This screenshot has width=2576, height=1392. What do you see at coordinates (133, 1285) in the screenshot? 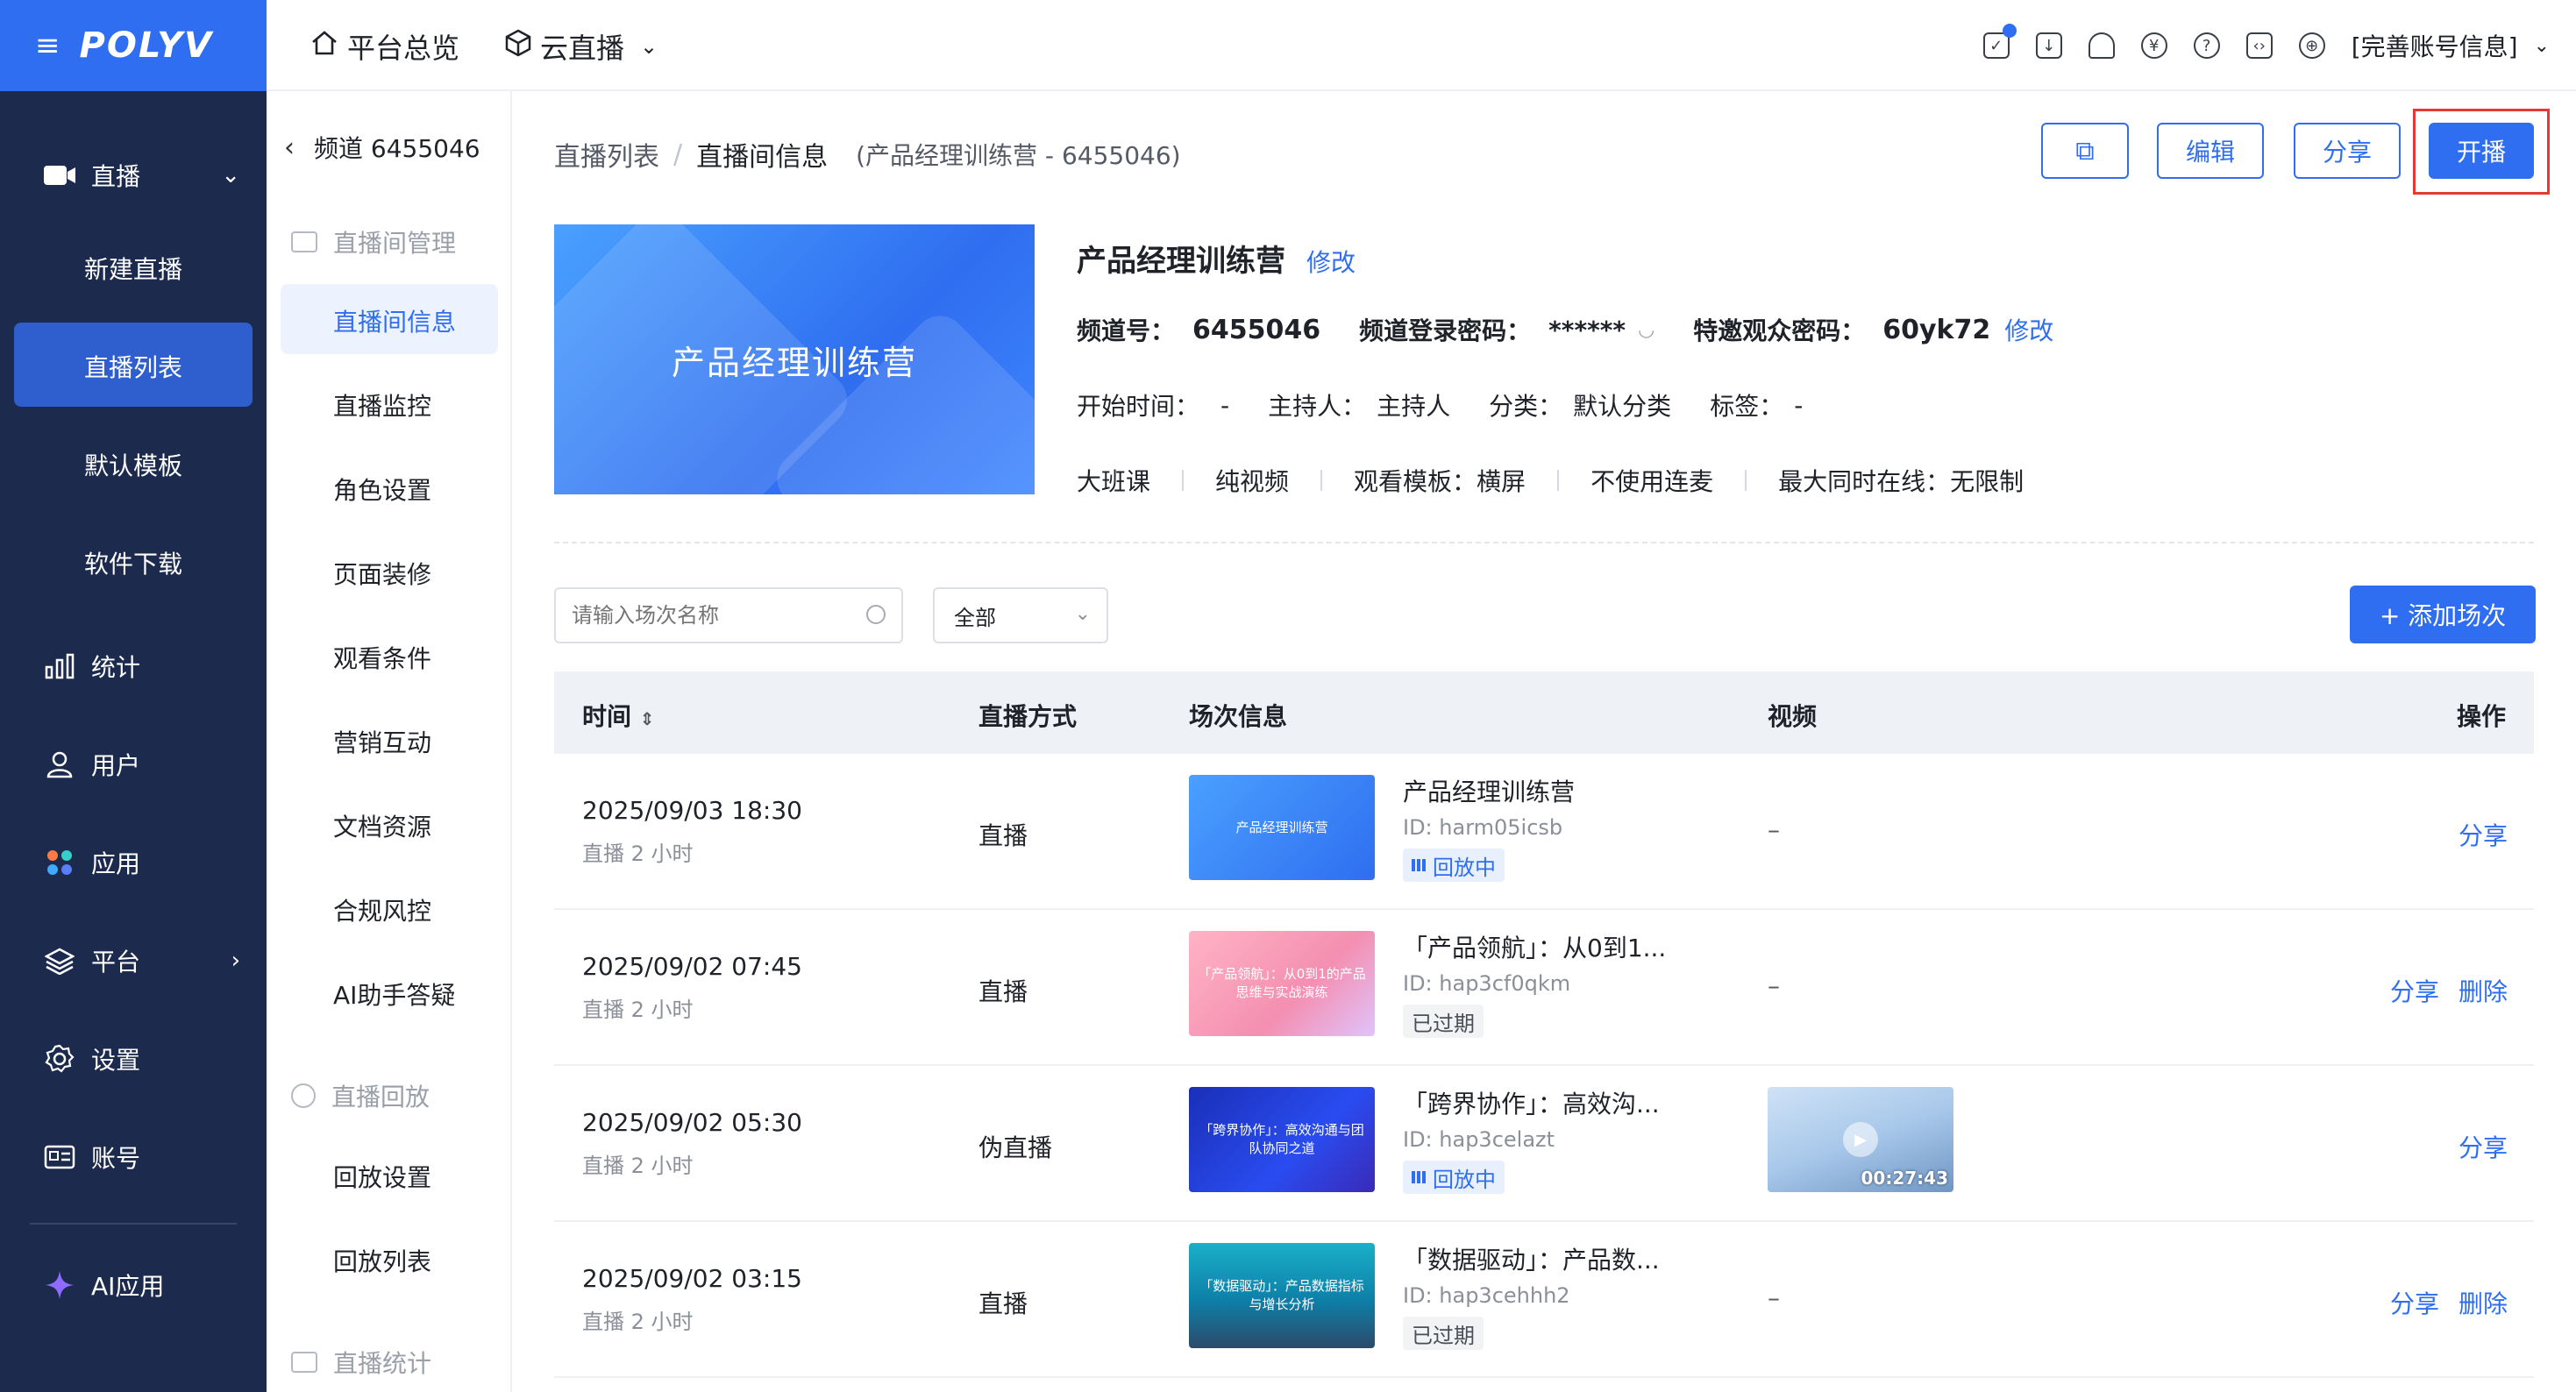
I see `sidebar-item-ai-apps: AI应用` at bounding box center [133, 1285].